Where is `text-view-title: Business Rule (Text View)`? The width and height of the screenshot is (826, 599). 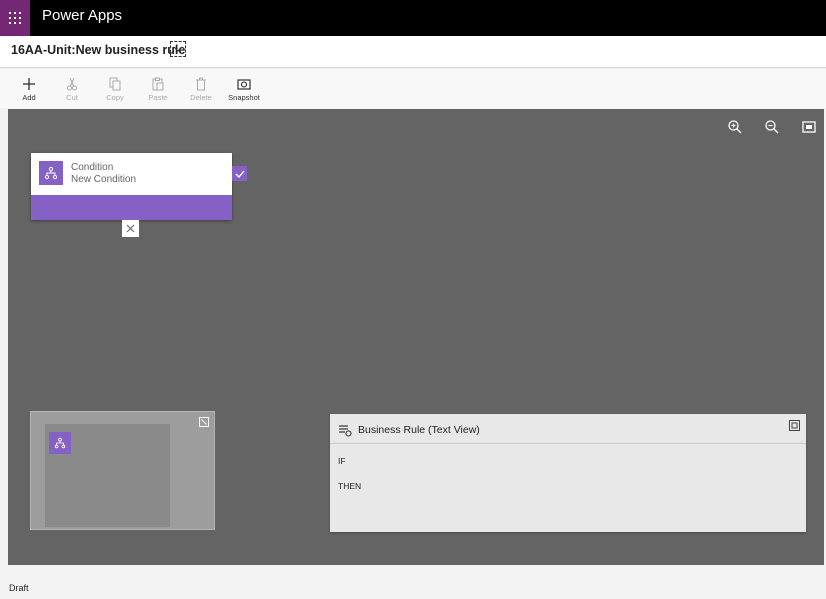
text-view-title: Business Rule (Text View) is located at coordinates (419, 430).